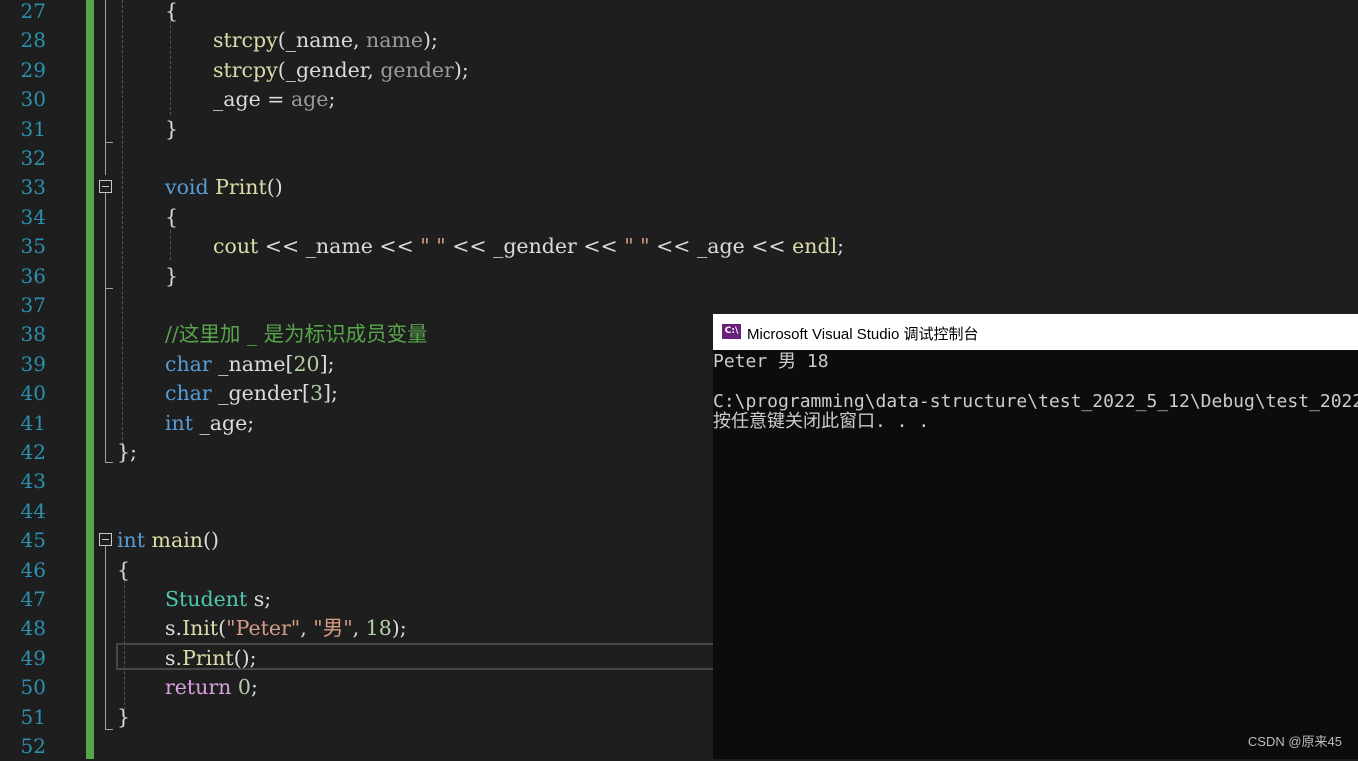 This screenshot has height=761, width=1358. Describe the element at coordinates (309, 99) in the screenshot. I see `param: age` at that location.